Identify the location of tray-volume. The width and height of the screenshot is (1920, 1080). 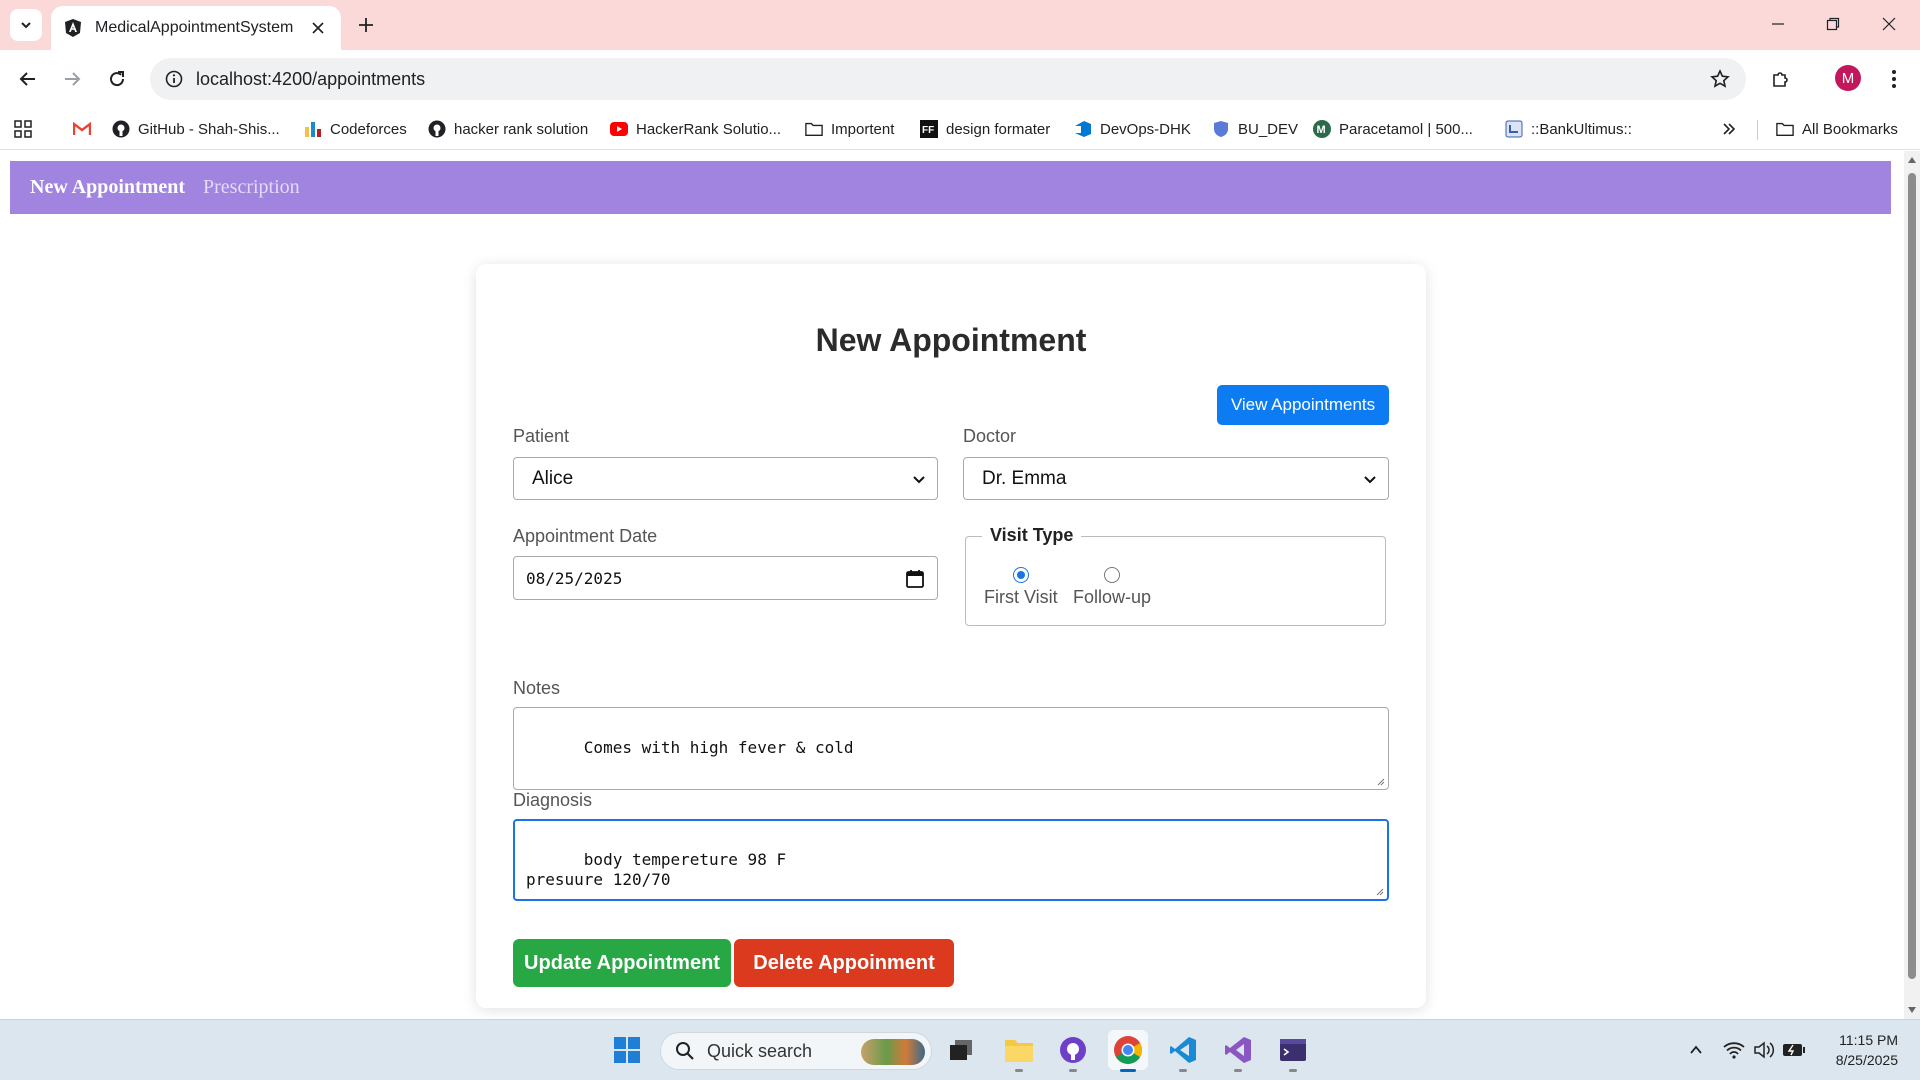
(1764, 1050).